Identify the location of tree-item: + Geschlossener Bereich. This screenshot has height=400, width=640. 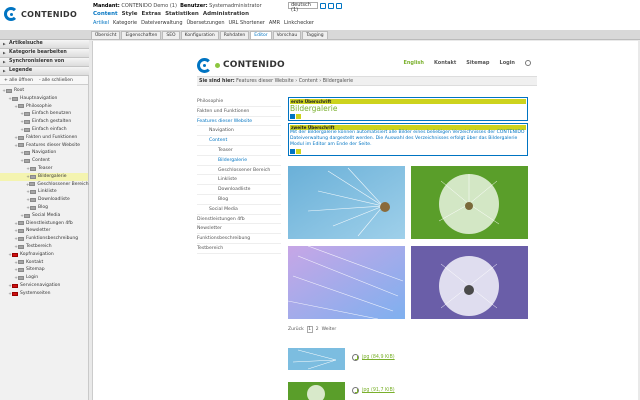
(44, 185).